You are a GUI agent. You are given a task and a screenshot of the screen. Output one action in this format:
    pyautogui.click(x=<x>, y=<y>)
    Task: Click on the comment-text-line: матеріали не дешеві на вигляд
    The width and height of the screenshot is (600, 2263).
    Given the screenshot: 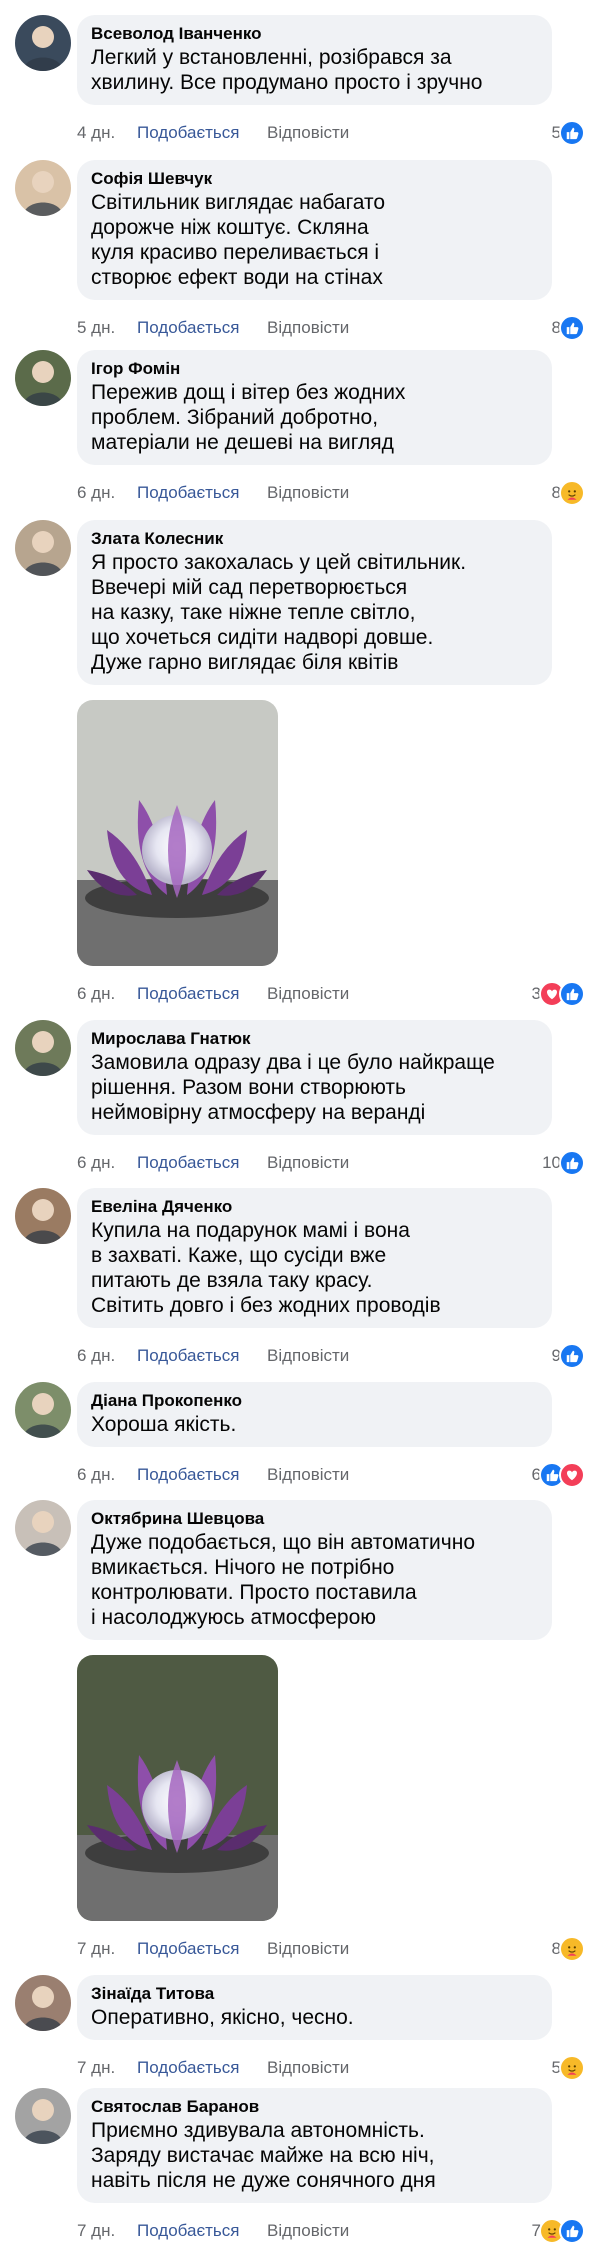 What is the action you would take?
    pyautogui.click(x=242, y=442)
    